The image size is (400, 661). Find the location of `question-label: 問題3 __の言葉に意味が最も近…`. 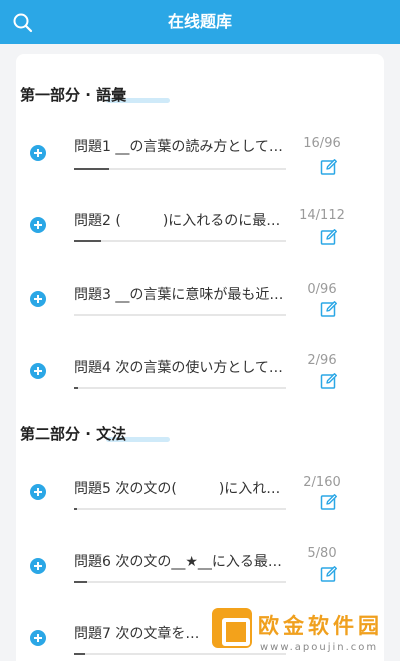

question-label: 問題3 __の言葉に意味が最も近… is located at coordinates (179, 295).